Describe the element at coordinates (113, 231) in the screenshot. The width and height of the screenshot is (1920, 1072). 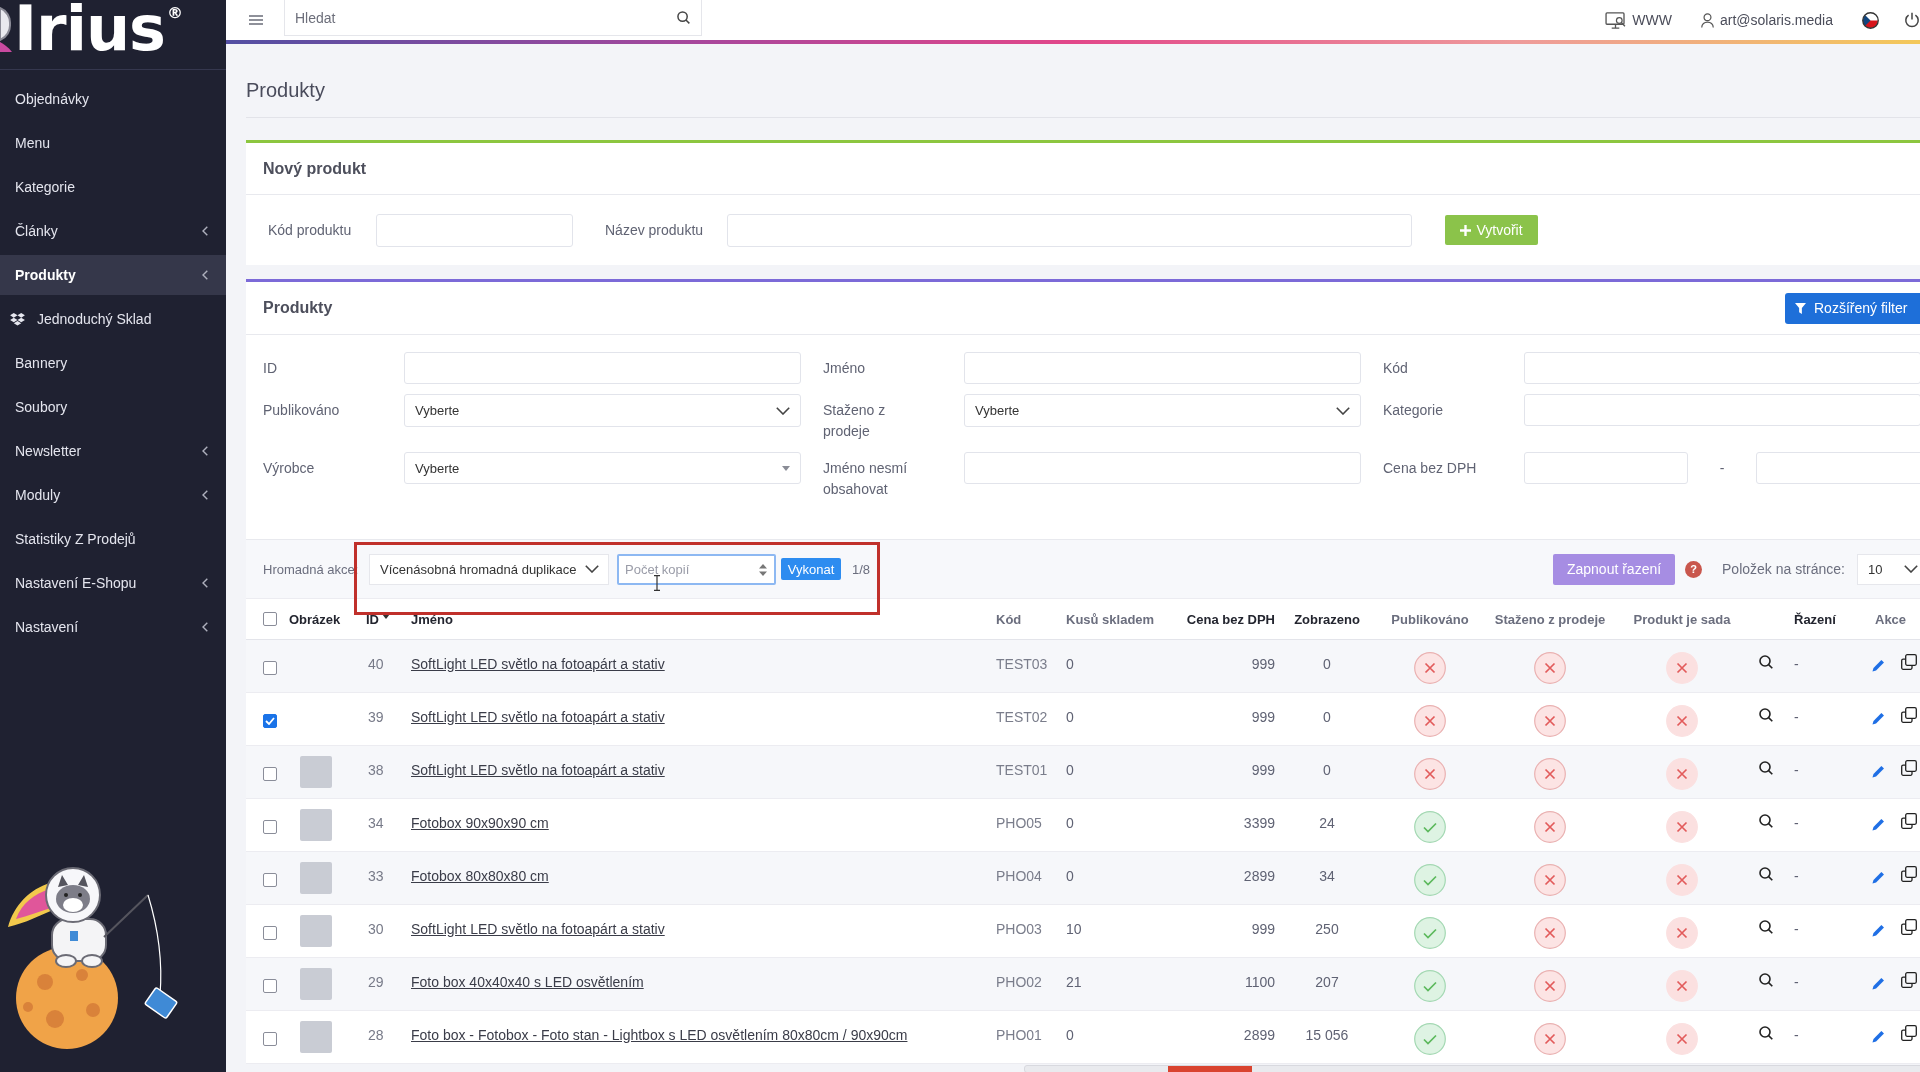
I see `sidebar-item: Články` at that location.